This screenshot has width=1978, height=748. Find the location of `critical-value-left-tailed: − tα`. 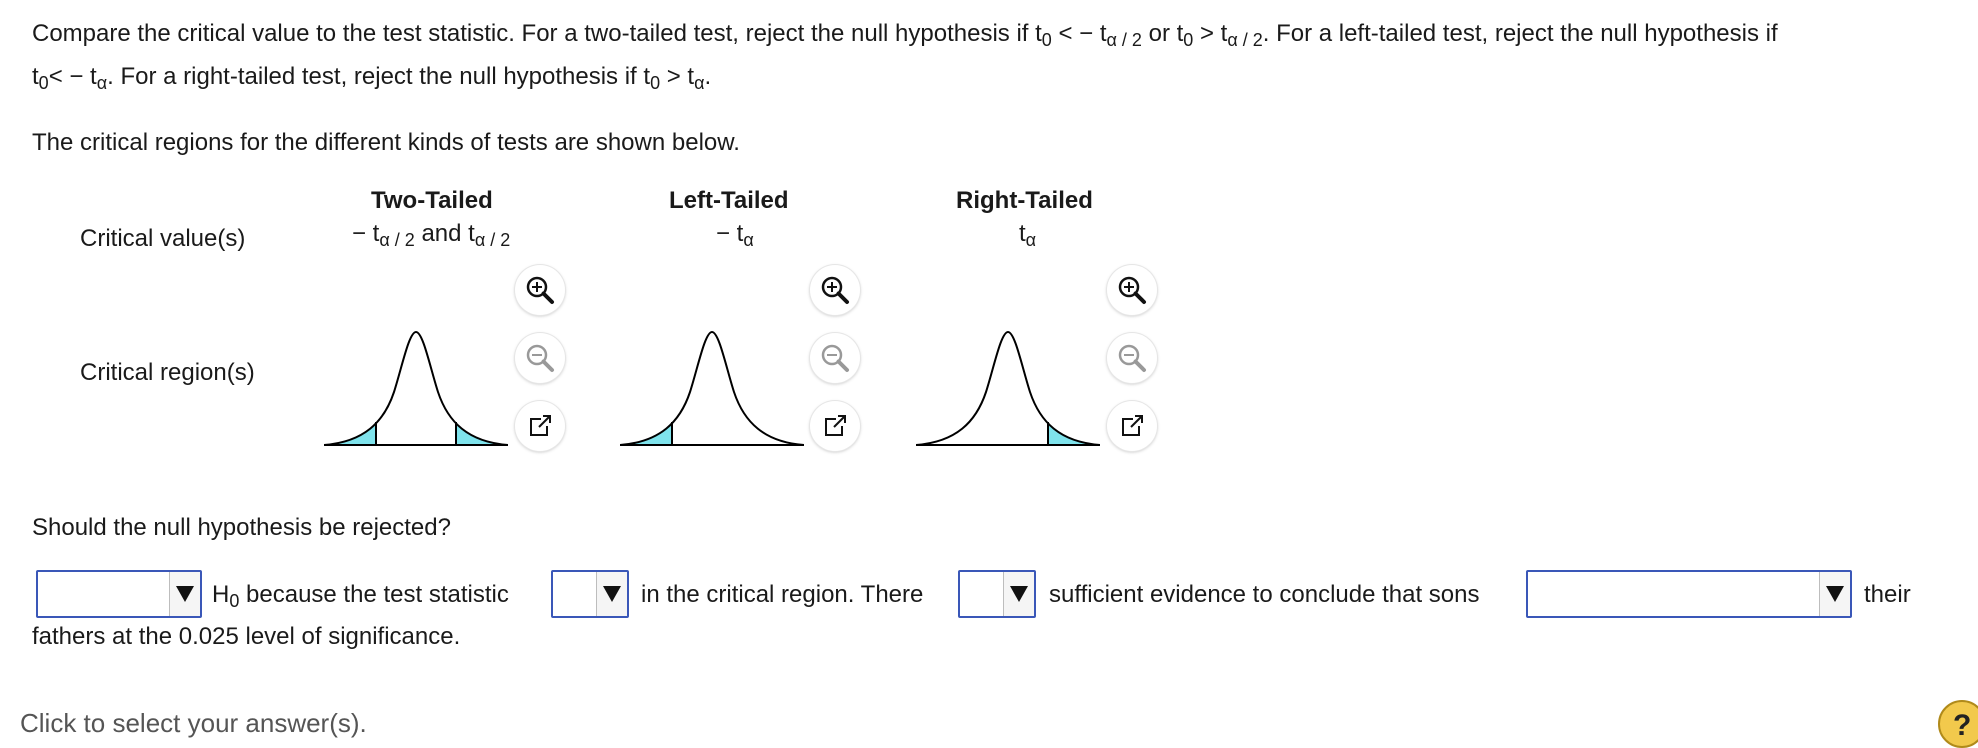

critical-value-left-tailed: − tα is located at coordinates (735, 235).